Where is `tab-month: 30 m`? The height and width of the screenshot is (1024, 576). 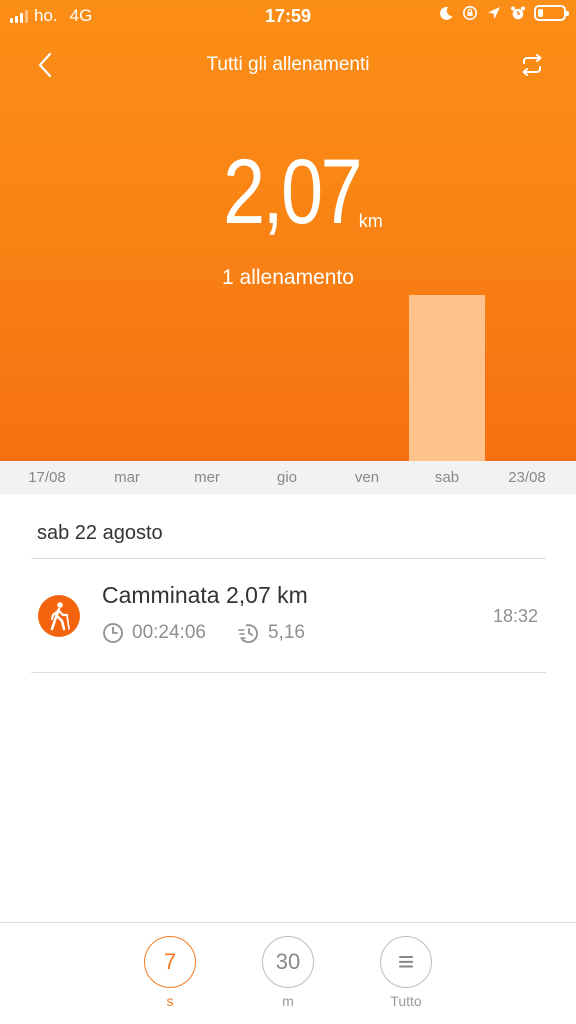
tab-month: 30 m is located at coordinates (288, 972).